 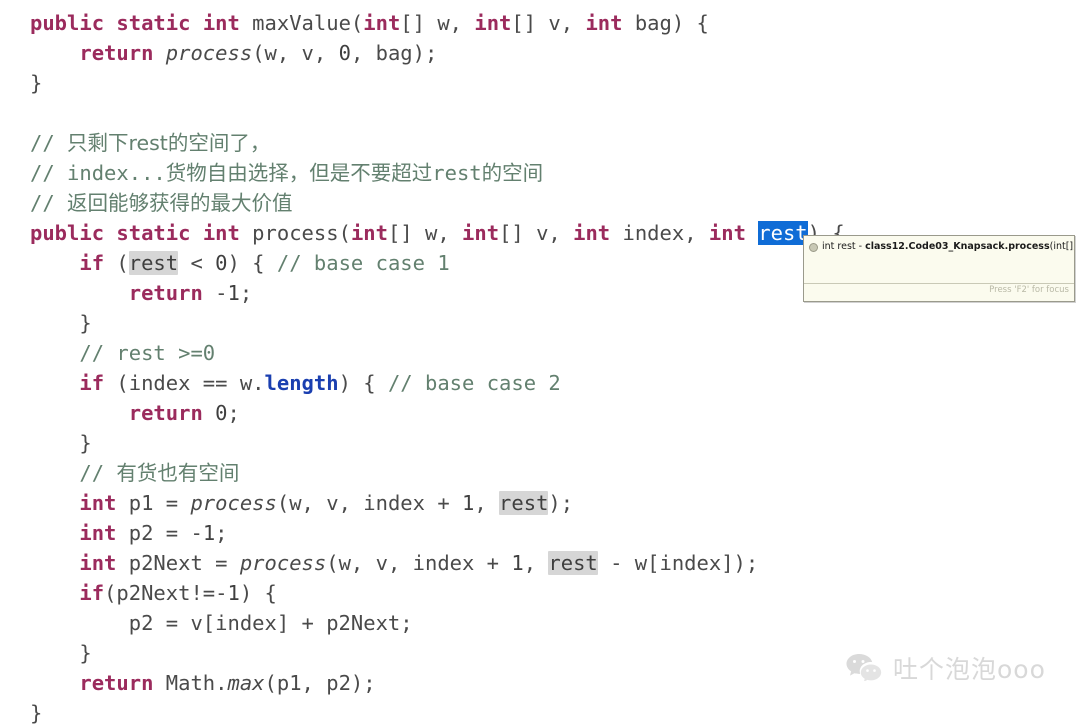 I want to click on code-line: if(p2Next!=-1) {, so click(x=178, y=593).